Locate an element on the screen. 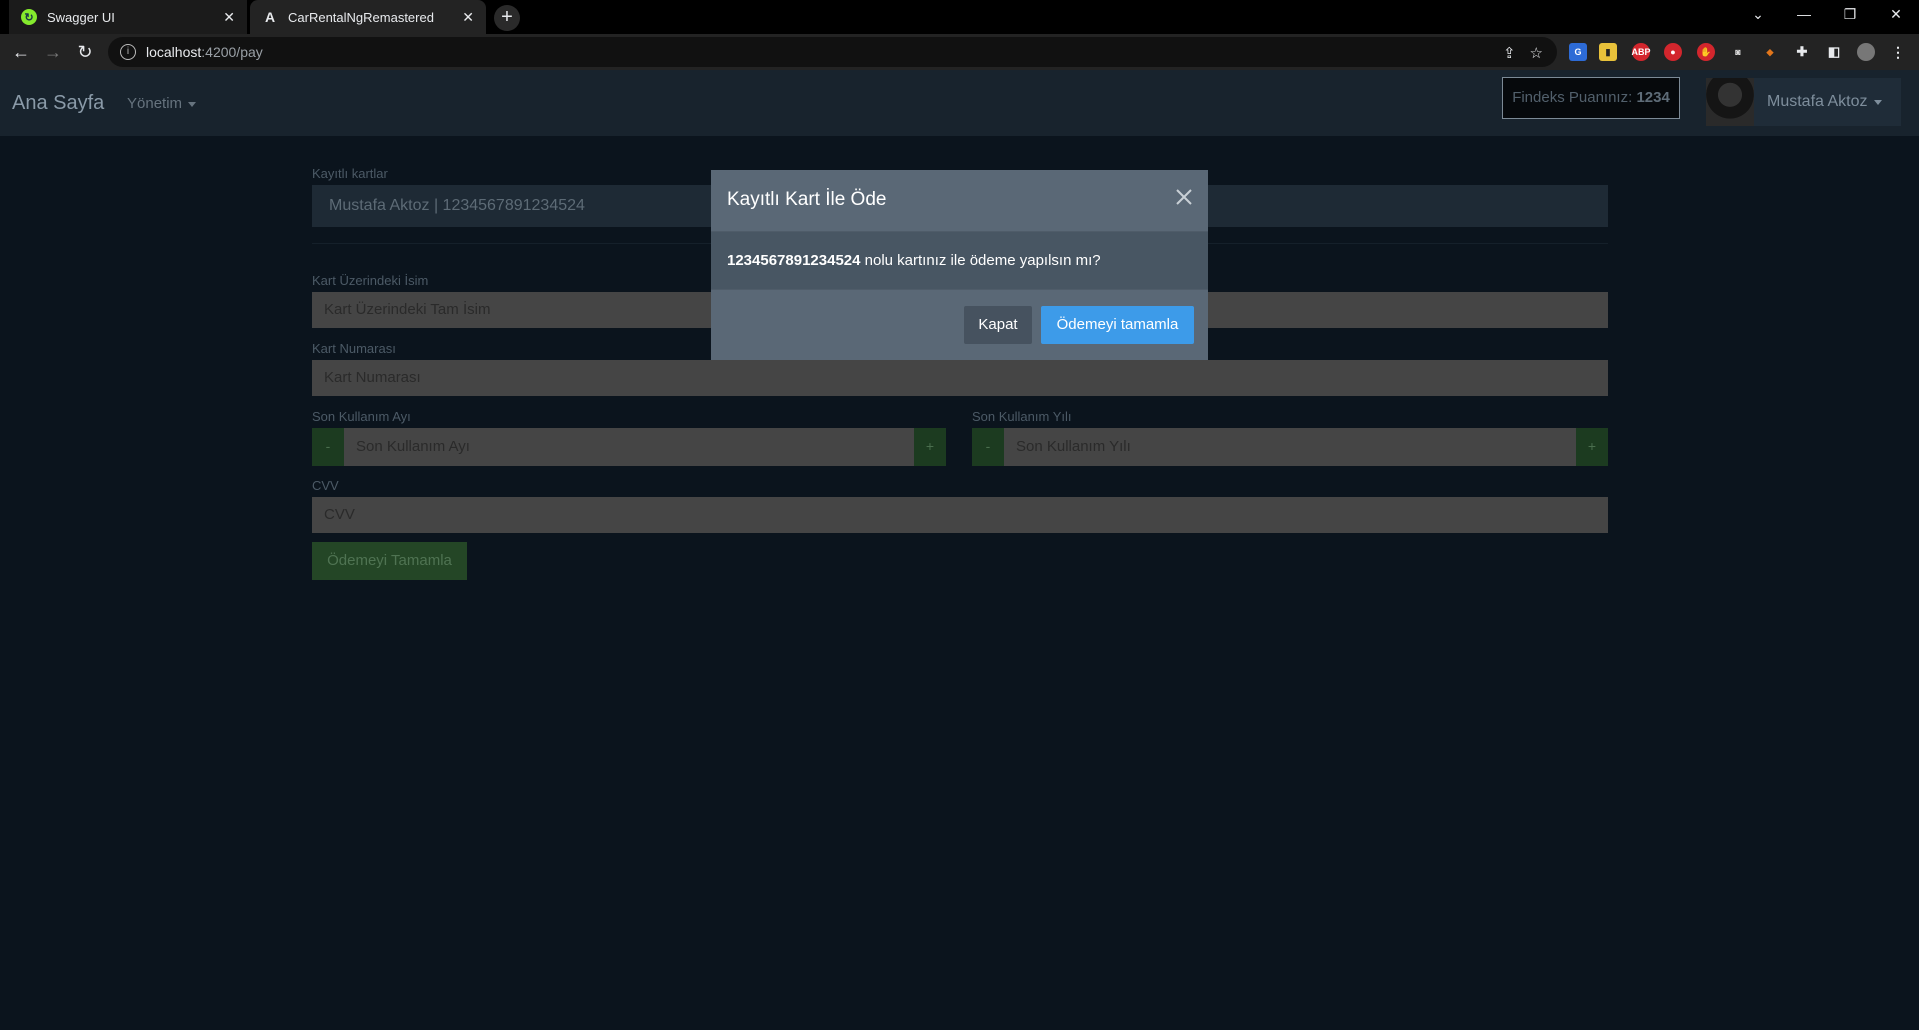  findeks-label: Findeks Puanınız: is located at coordinates (1572, 97).